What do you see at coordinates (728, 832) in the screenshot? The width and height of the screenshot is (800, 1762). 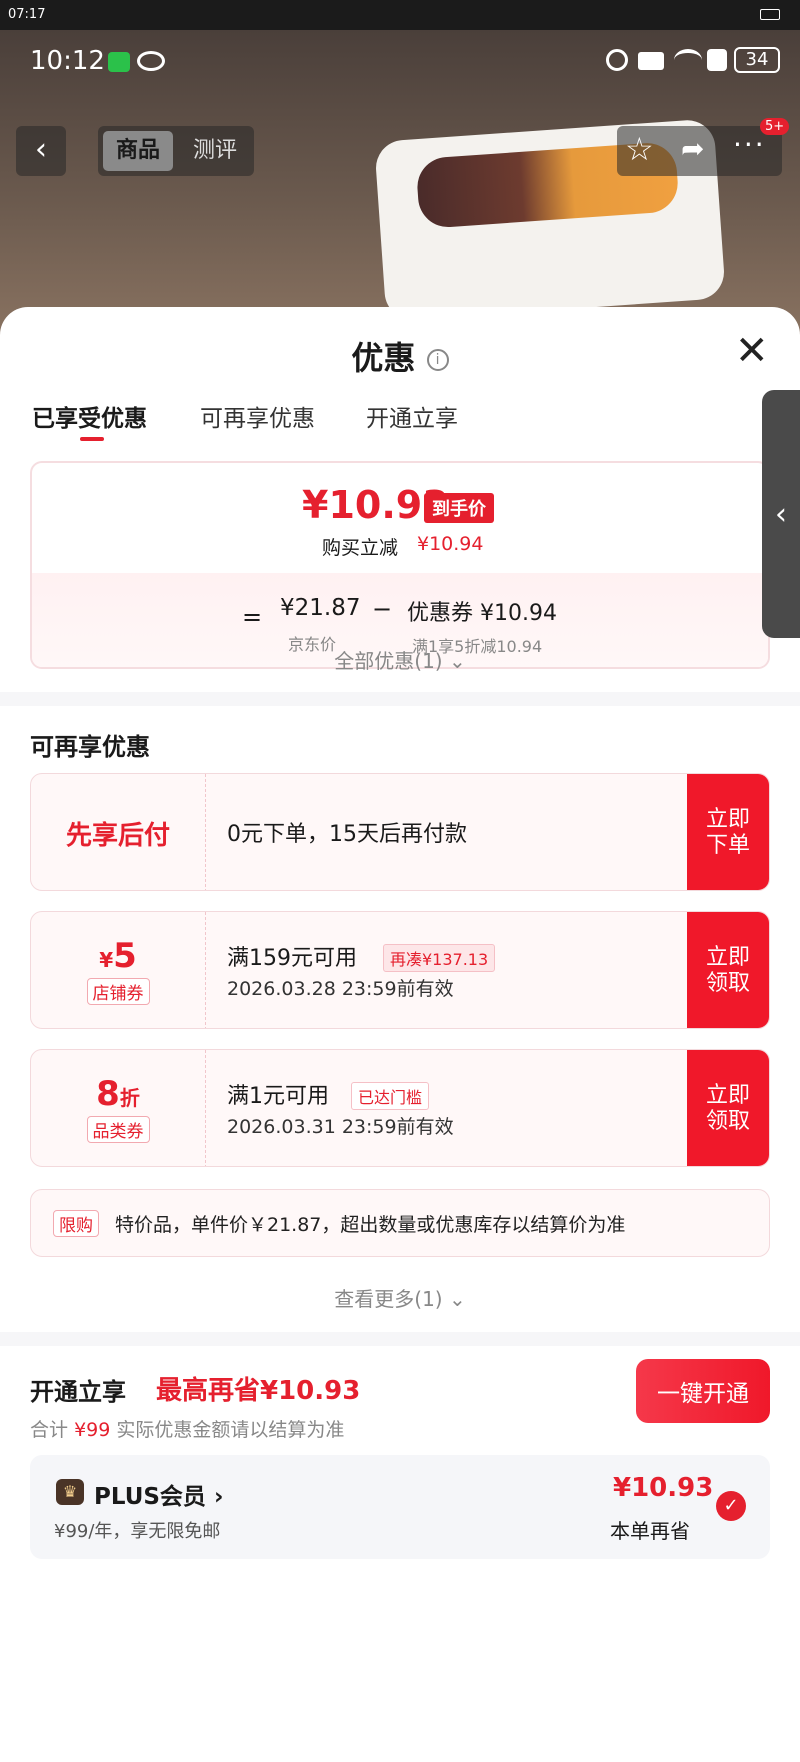 I see `order-now-button: 立即 下单` at bounding box center [728, 832].